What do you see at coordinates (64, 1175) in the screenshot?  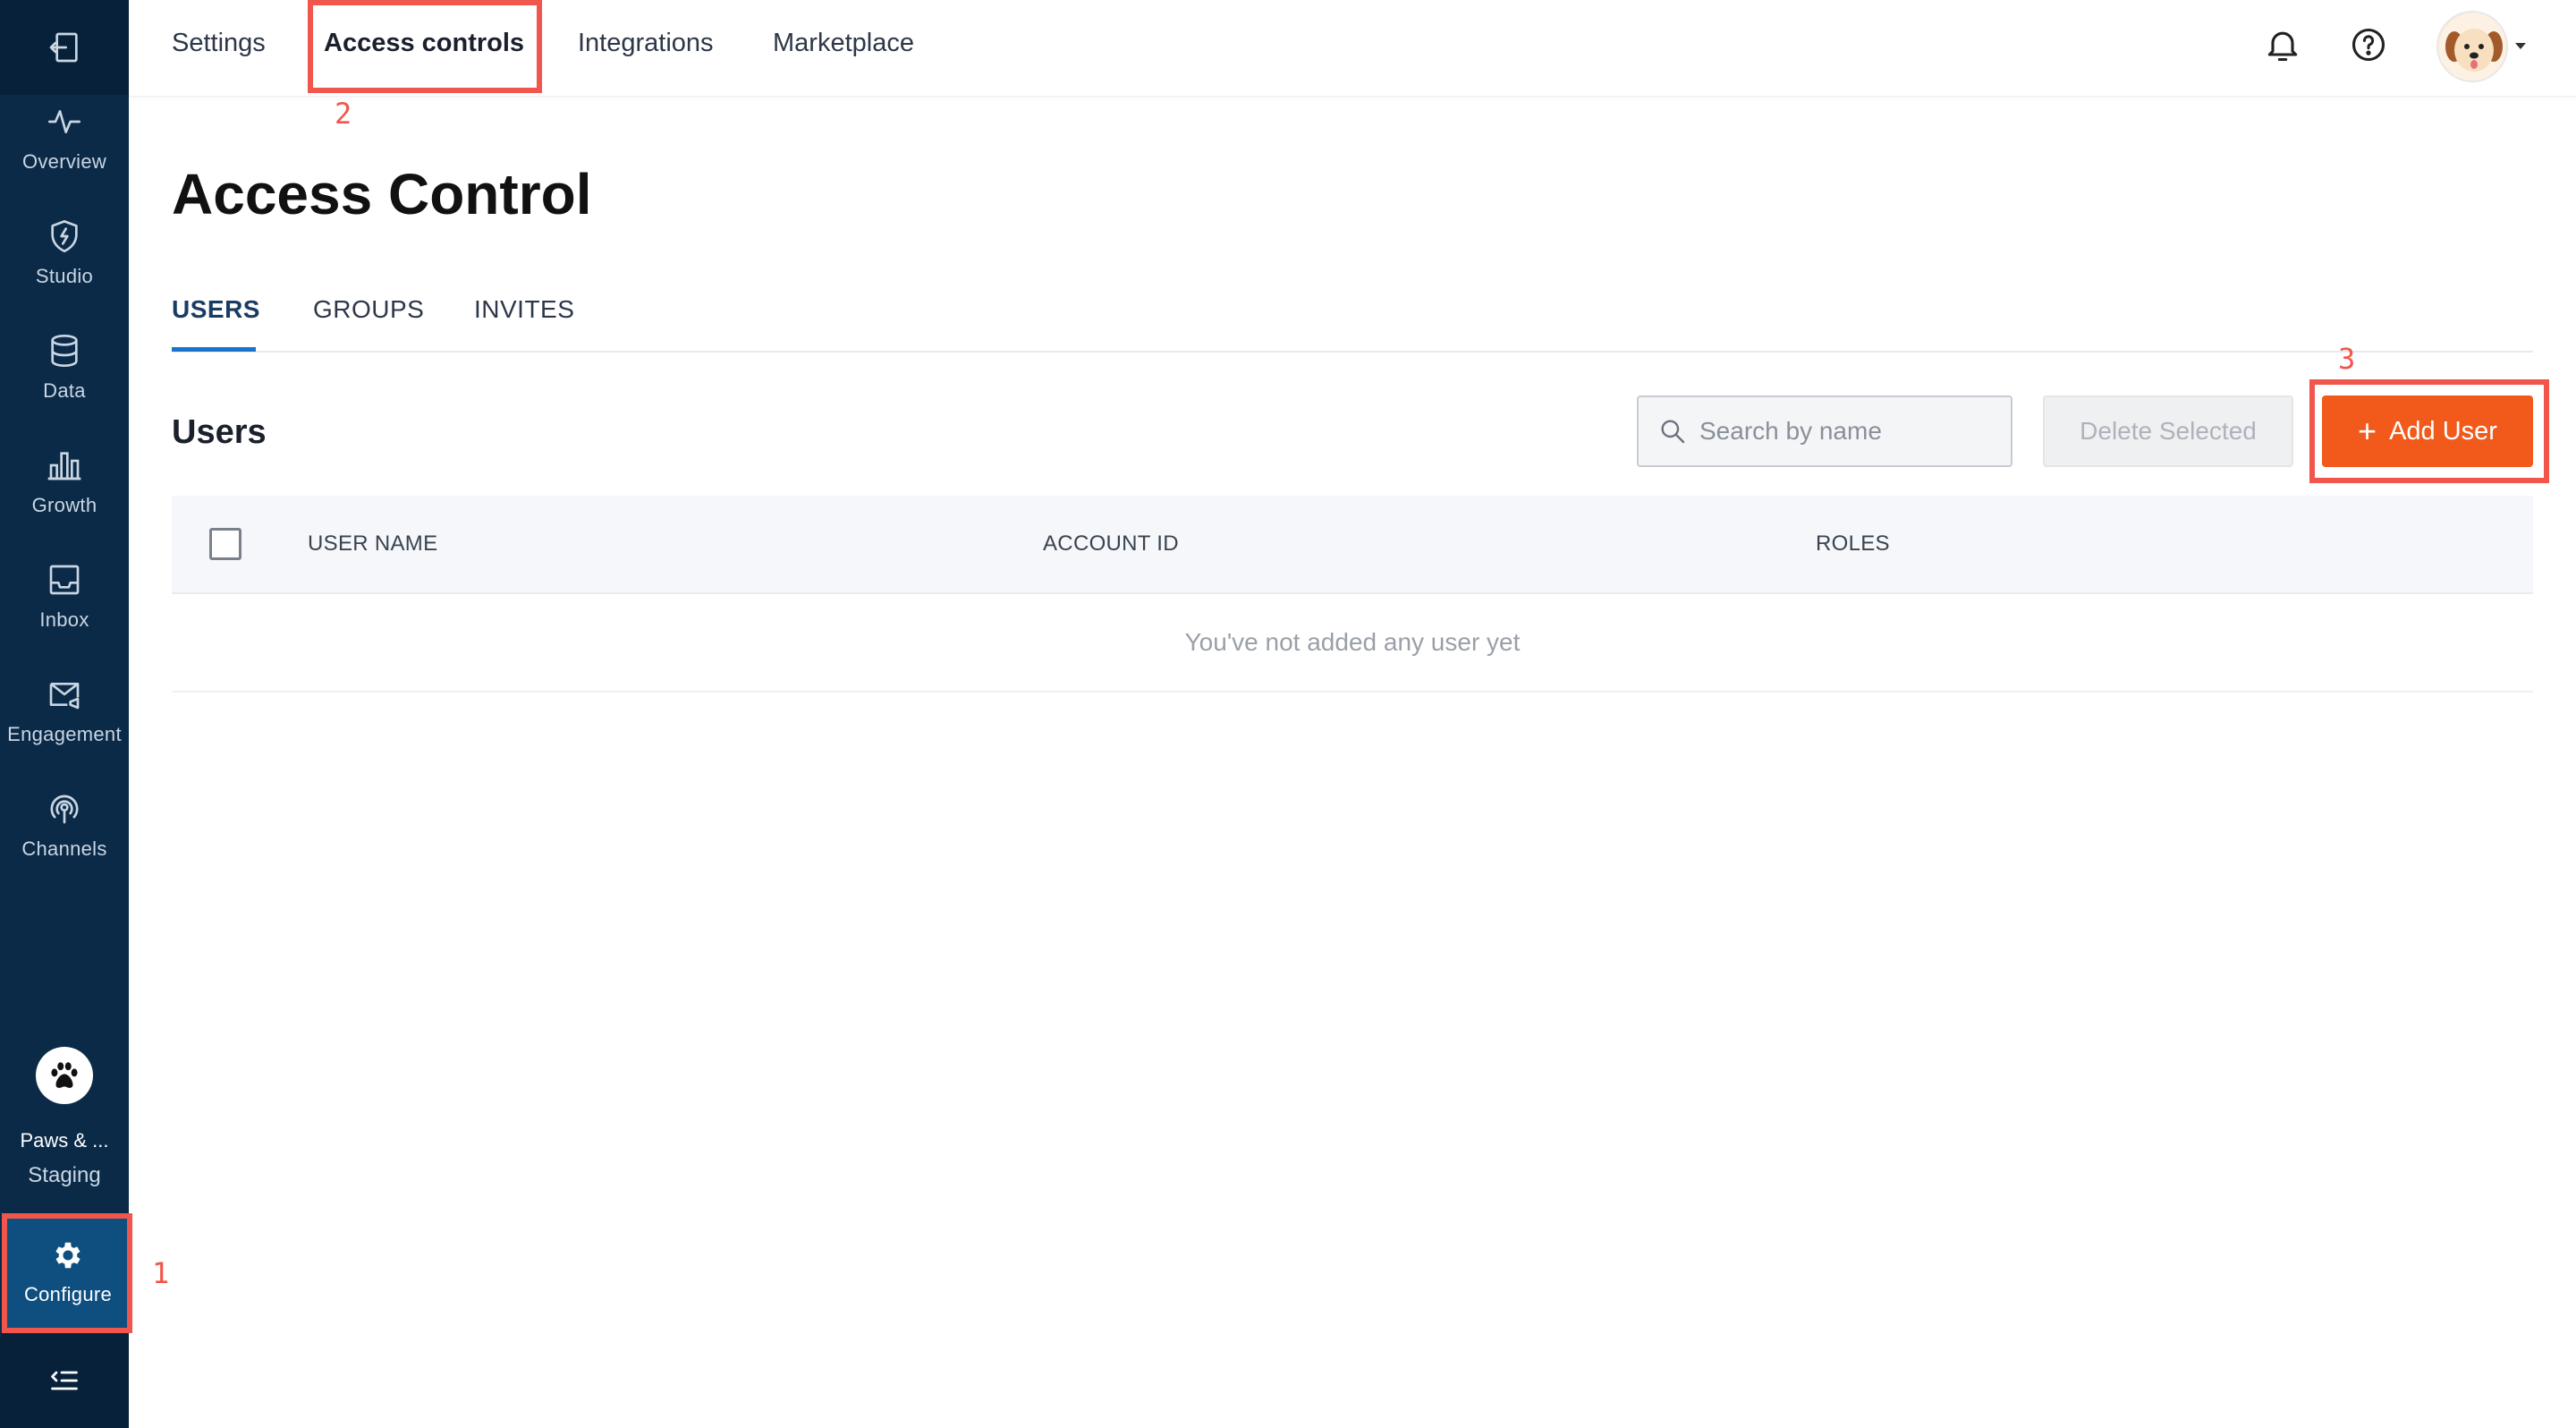 I see `org-environment: Staging` at bounding box center [64, 1175].